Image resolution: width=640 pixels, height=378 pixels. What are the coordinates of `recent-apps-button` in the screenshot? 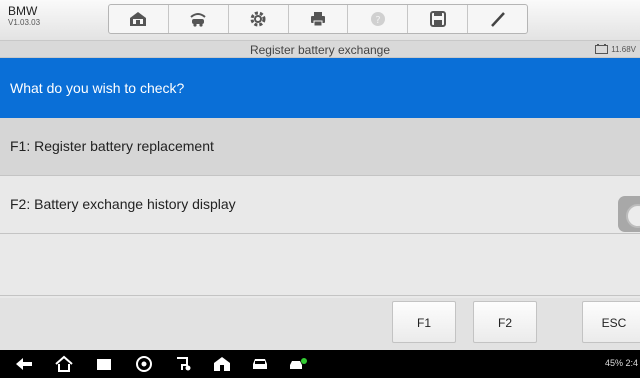 It's located at (104, 364).